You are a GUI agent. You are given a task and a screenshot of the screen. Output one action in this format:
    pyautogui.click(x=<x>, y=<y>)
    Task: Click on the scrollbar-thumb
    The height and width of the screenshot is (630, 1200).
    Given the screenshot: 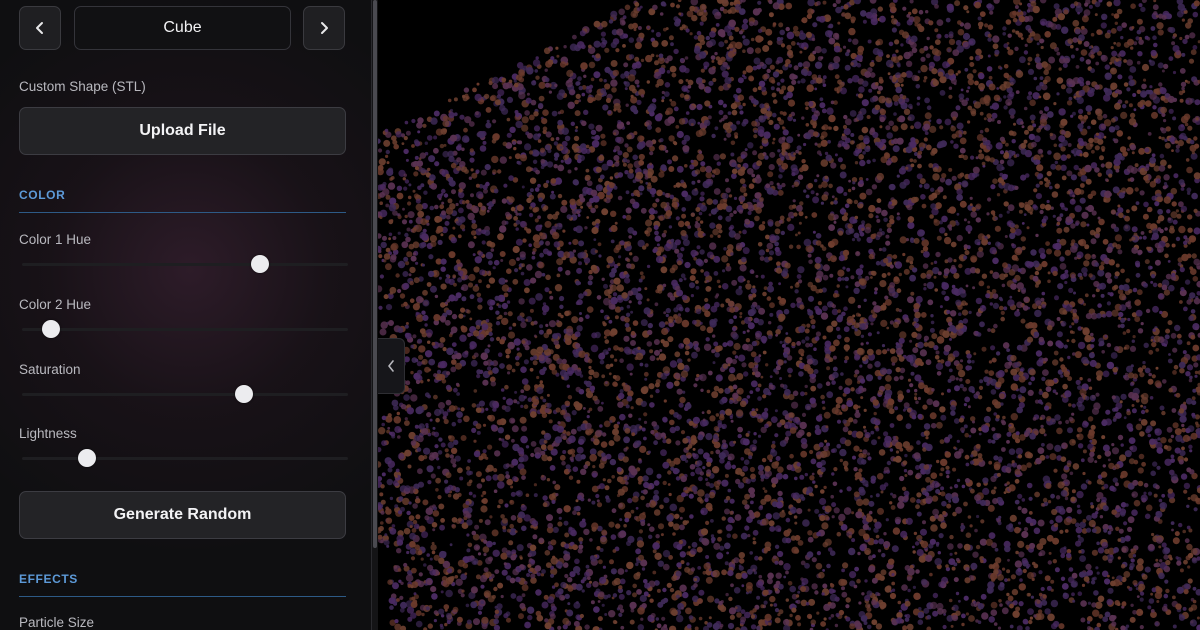 What is the action you would take?
    pyautogui.click(x=375, y=274)
    